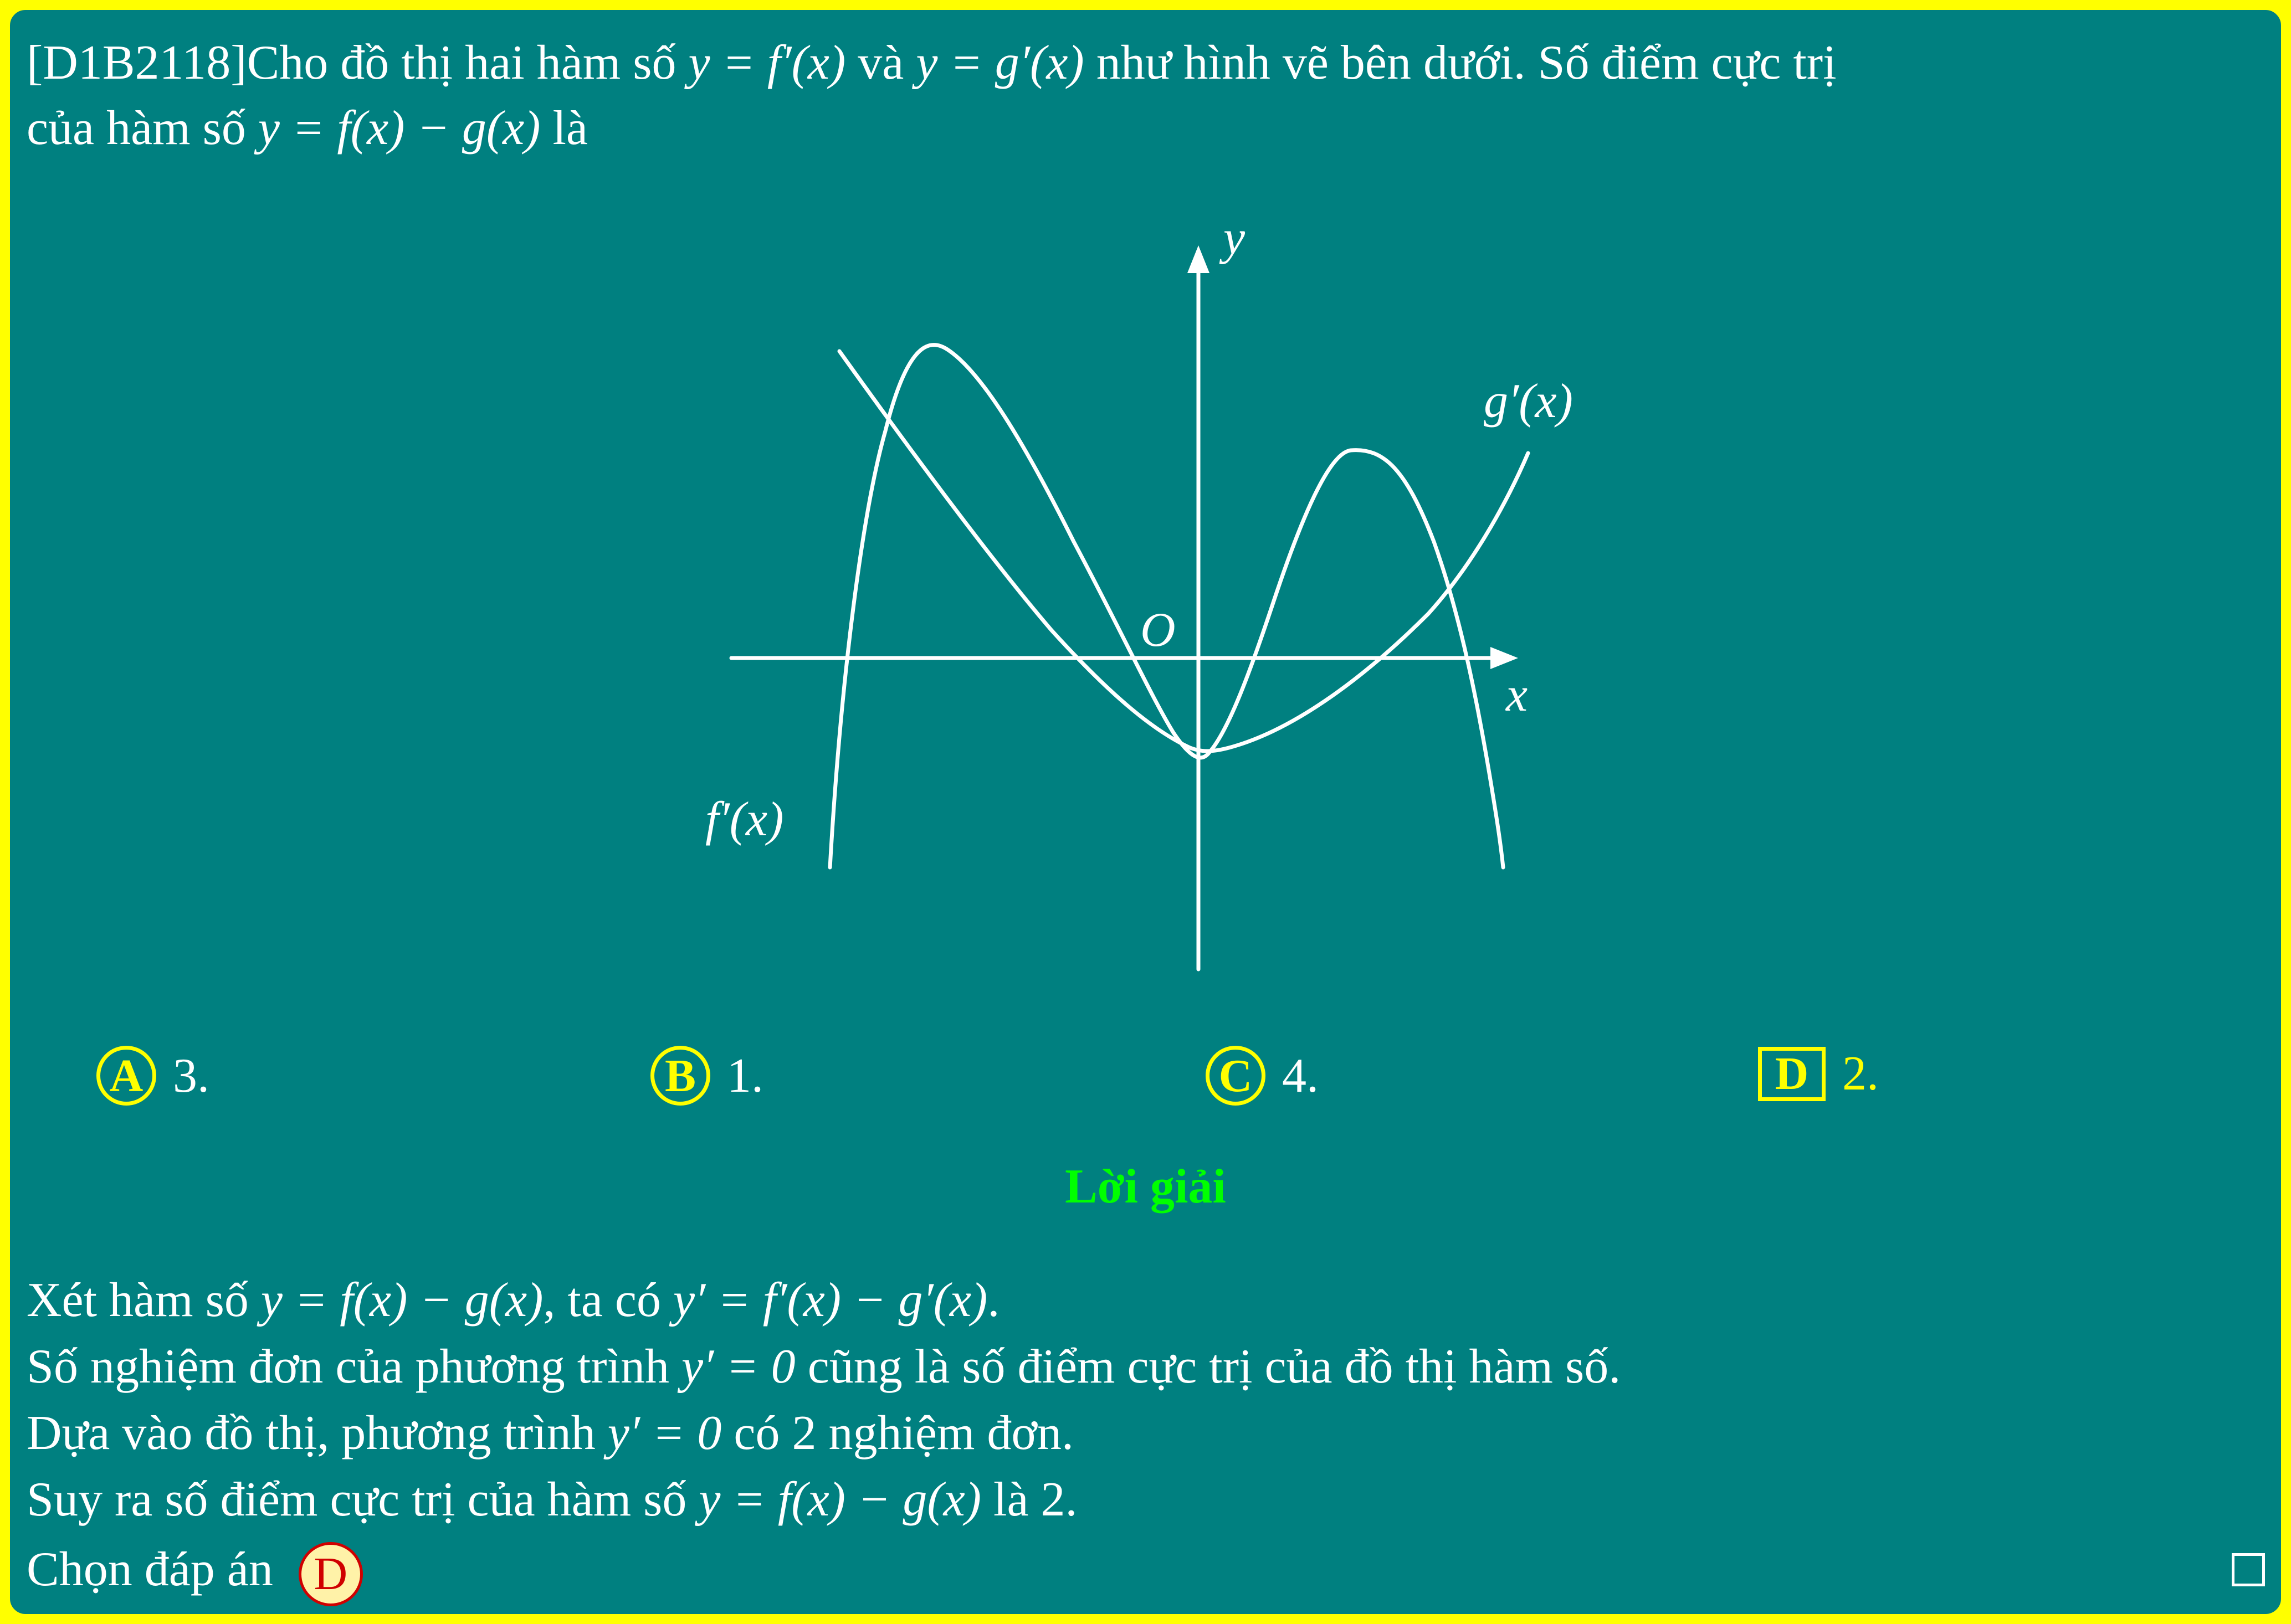 This screenshot has height=1624, width=2291. Describe the element at coordinates (1232, 238) in the screenshot. I see `y-axis-label: y` at that location.